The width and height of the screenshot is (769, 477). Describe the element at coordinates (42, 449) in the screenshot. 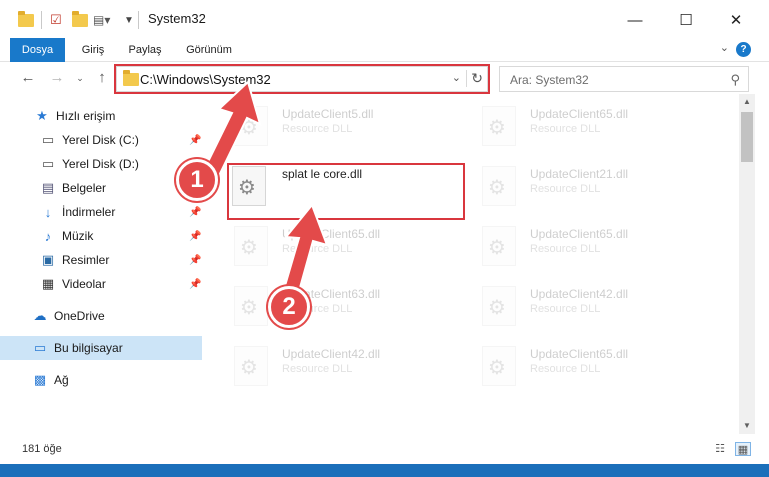

I see `item-count: 181 öğe` at that location.